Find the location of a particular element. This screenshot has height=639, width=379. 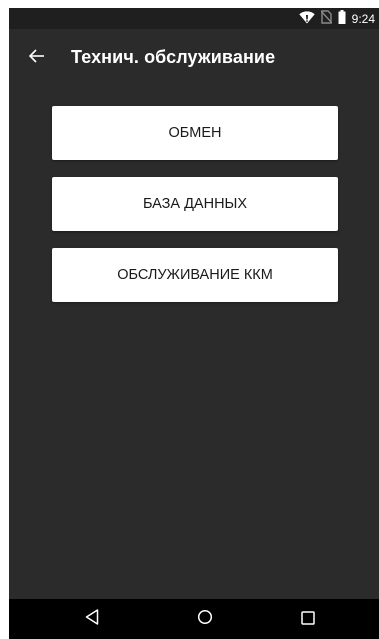

kkm-service-button: ОБСЛУЖИВАНИЕ ККМ is located at coordinates (195, 275).